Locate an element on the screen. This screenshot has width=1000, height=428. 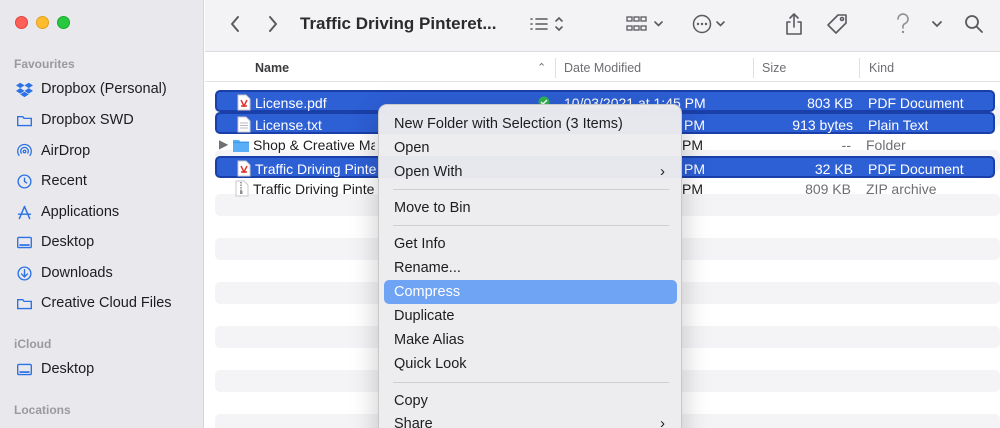
list-view-button is located at coordinates (549, 24).